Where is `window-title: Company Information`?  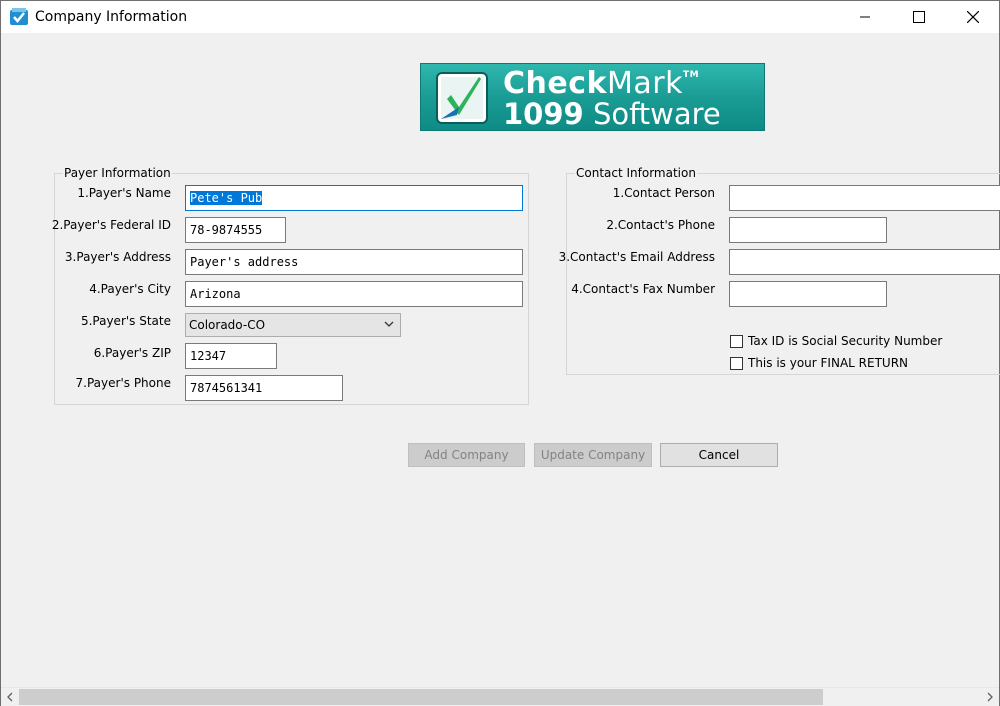 window-title: Company Information is located at coordinates (111, 17).